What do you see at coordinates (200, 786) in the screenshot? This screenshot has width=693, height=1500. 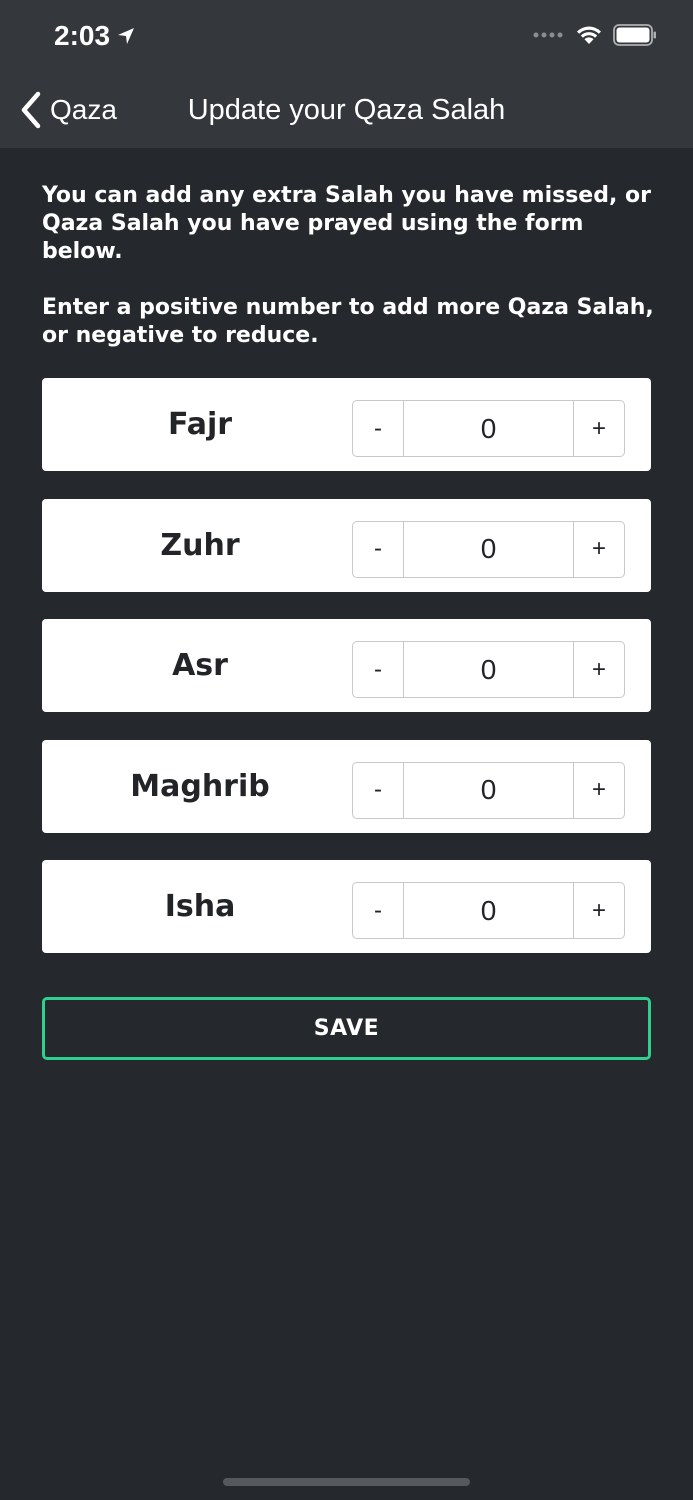 I see `prayer-name: Maghrib` at bounding box center [200, 786].